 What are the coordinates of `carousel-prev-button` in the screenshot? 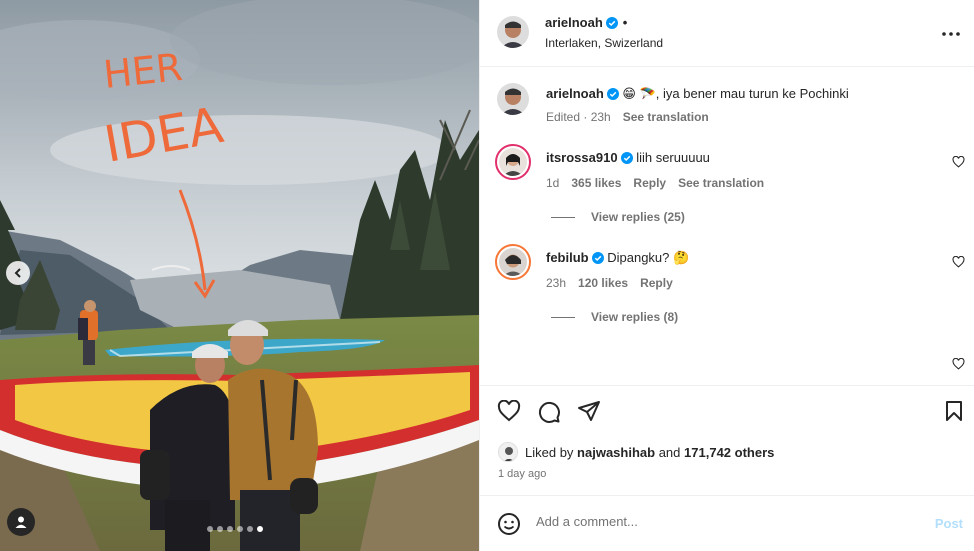 It's located at (18, 273).